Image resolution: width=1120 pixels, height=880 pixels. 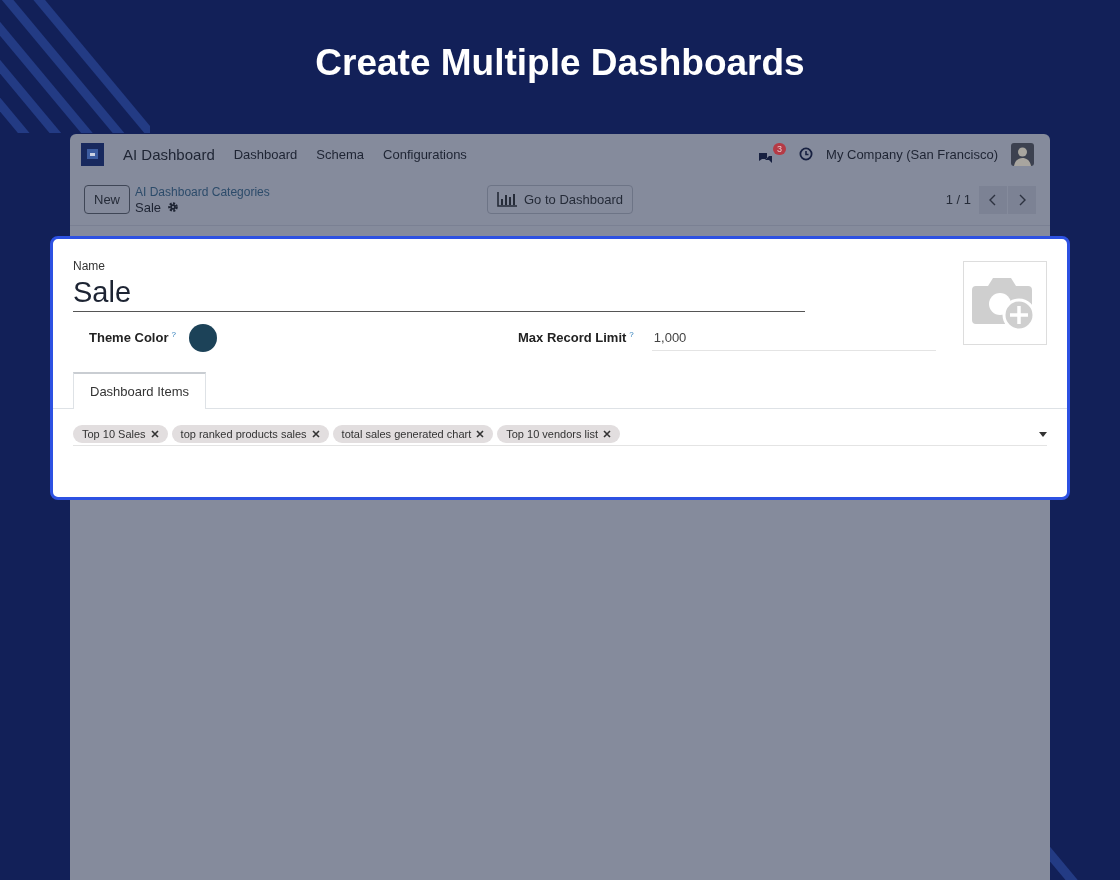 I want to click on page-heading: Create Multiple Dashboards, so click(x=560, y=63).